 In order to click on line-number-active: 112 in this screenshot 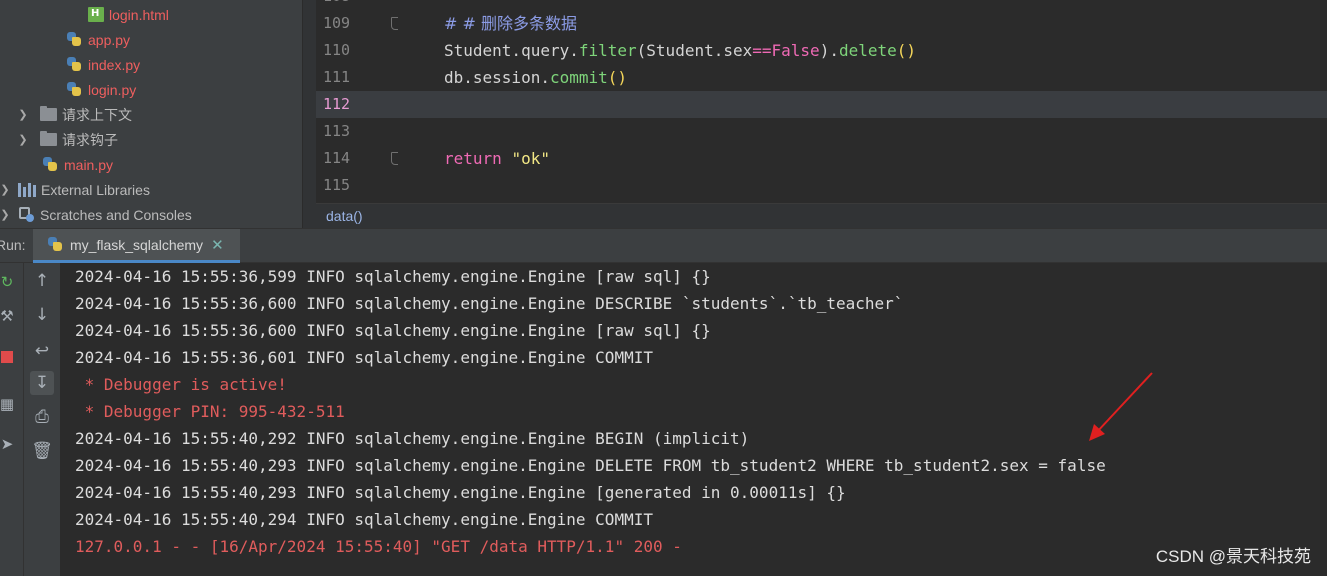, I will do `click(357, 104)`.